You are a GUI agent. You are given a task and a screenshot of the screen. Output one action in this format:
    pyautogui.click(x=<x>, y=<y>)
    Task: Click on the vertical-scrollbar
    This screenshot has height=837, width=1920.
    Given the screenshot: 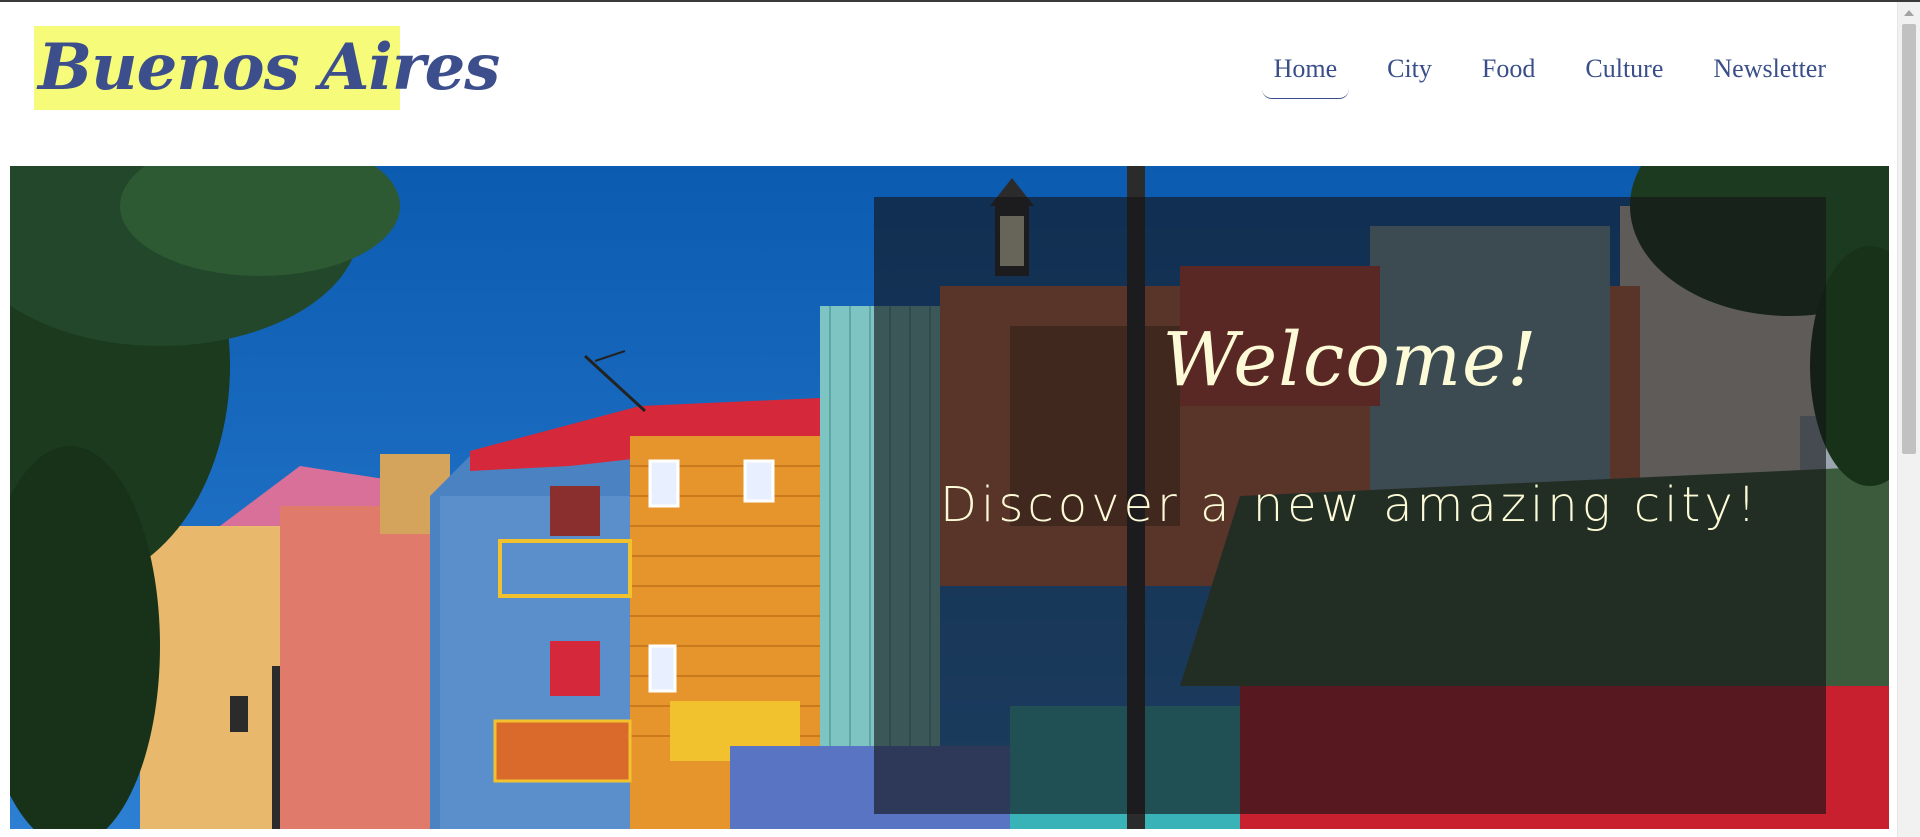 What is the action you would take?
    pyautogui.click(x=1908, y=419)
    